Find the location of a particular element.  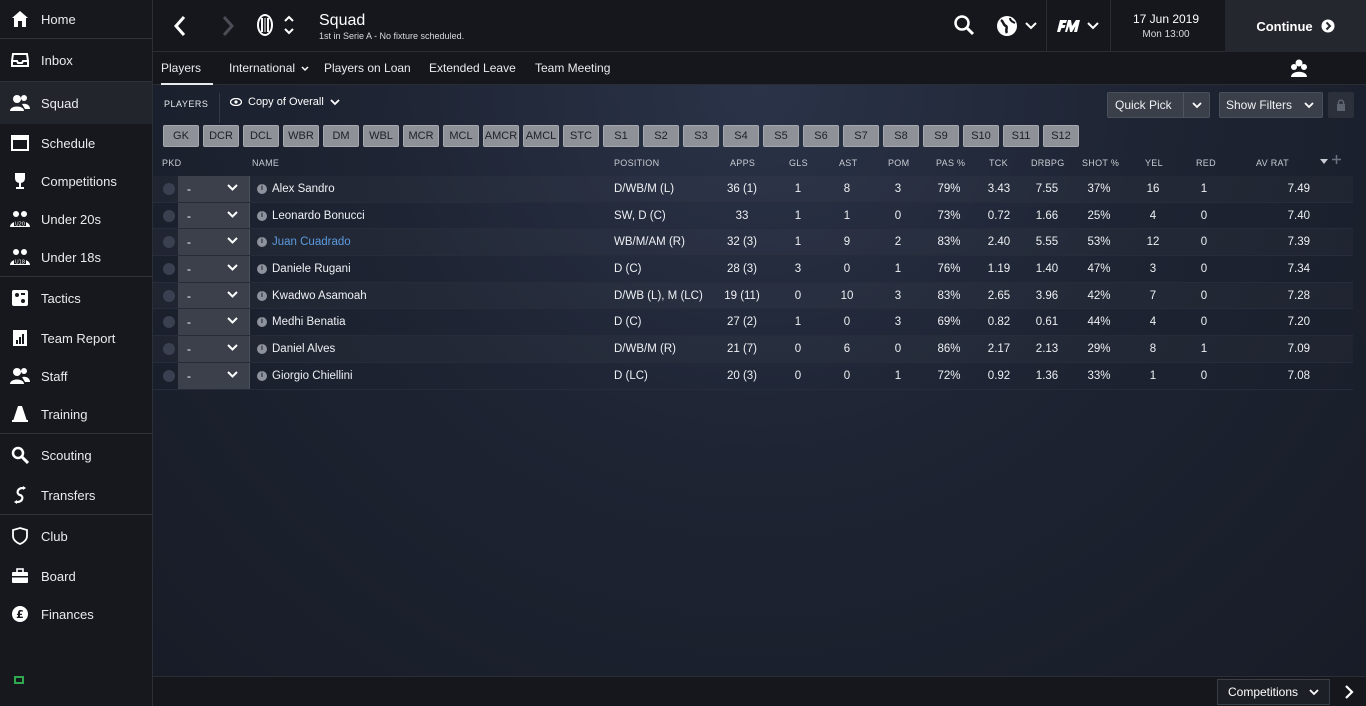

column-header-yel: YEL is located at coordinates (1154, 163).